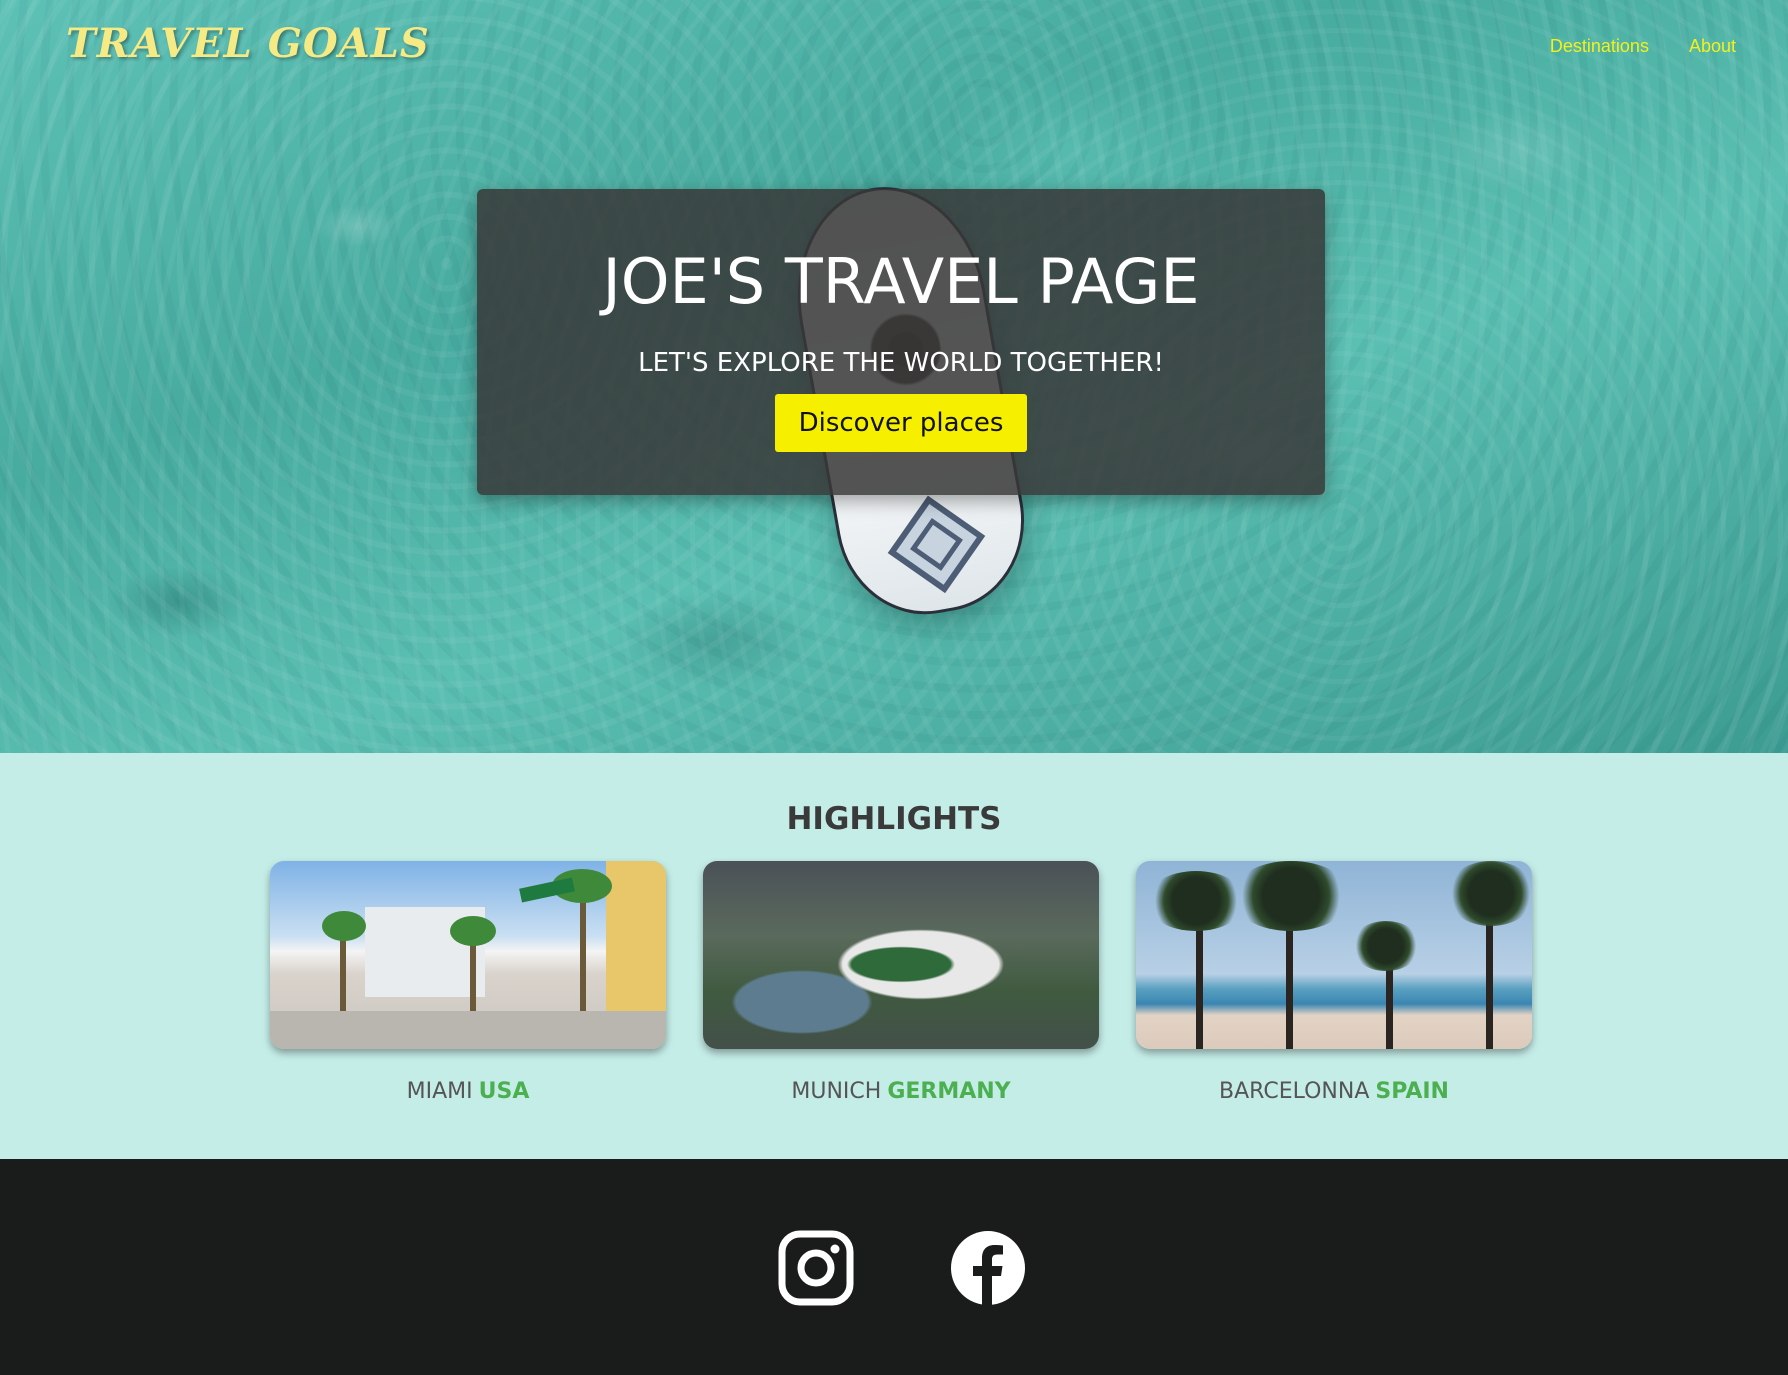 The image size is (1788, 1375). I want to click on card-city: MIAMI, so click(439, 1091).